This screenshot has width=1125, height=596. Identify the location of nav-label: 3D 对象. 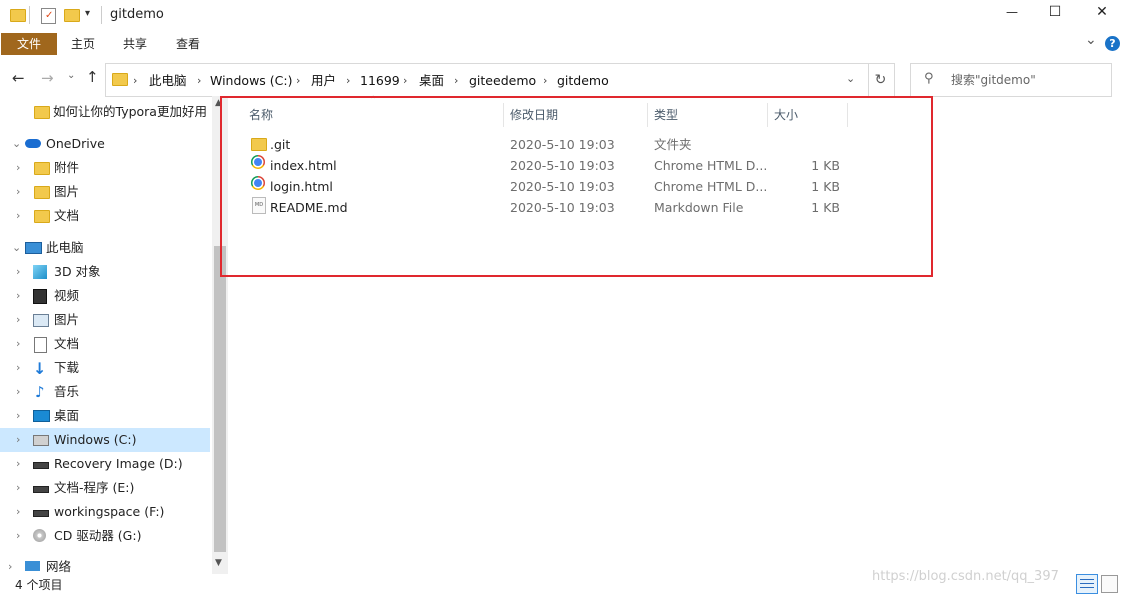
(77, 271).